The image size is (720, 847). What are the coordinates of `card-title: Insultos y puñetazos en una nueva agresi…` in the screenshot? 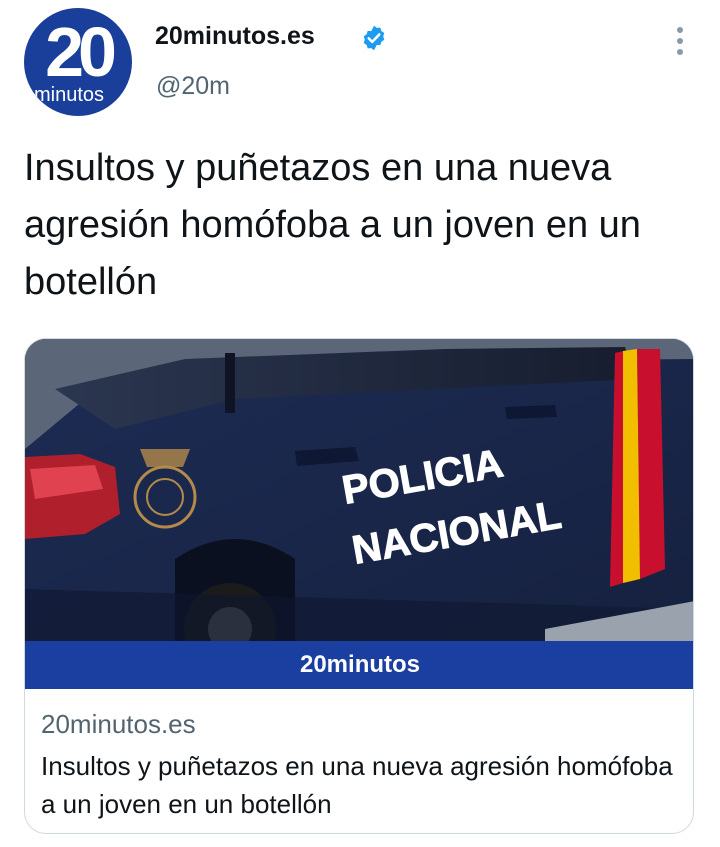 It's located at (357, 785).